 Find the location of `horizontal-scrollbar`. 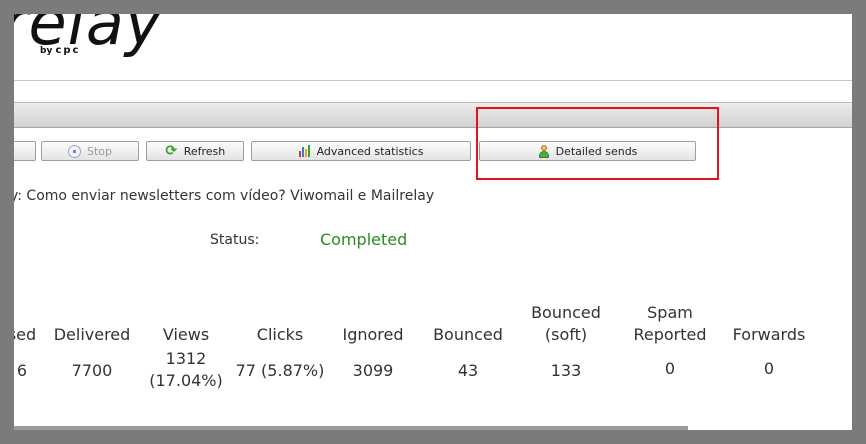

horizontal-scrollbar is located at coordinates (351, 428).